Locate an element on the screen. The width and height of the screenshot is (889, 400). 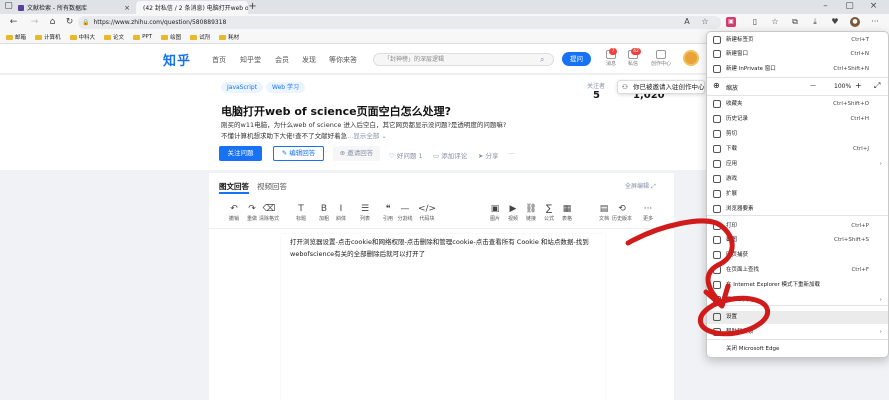
bookmark-reagents: 试剂 is located at coordinates (200, 37).